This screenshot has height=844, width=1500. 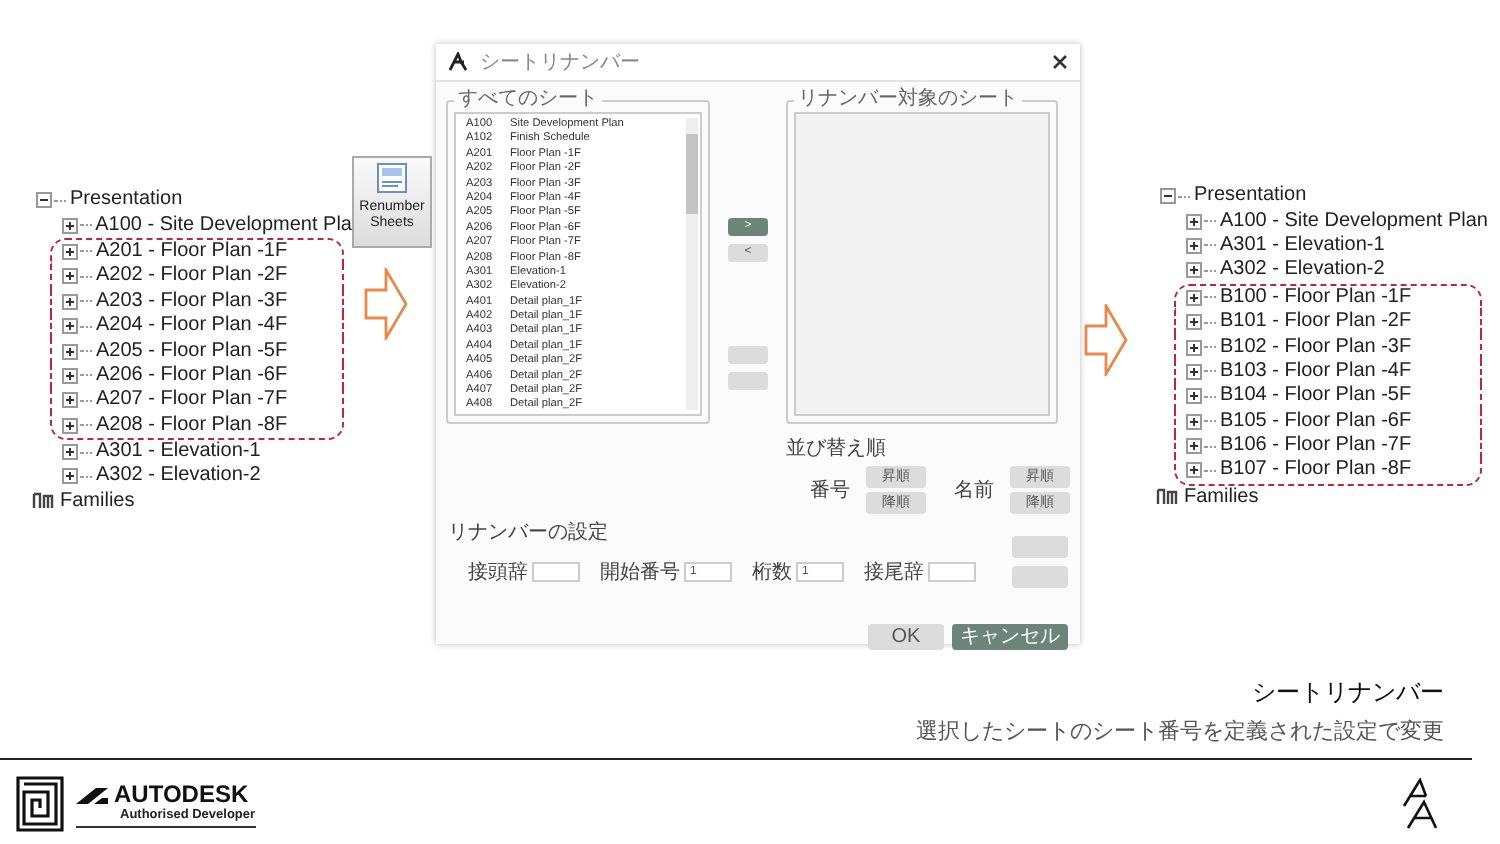 I want to click on sheet-list, so click(x=578, y=264).